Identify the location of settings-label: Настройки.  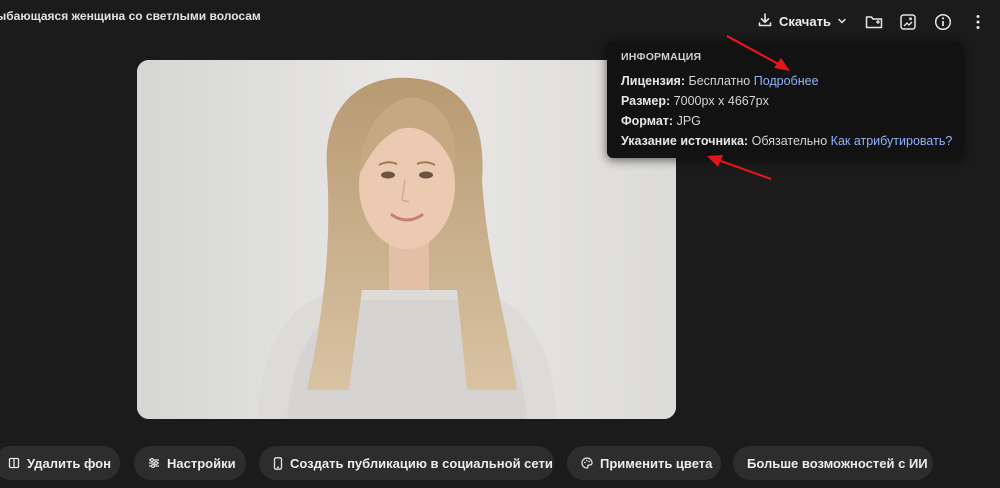
(201, 463).